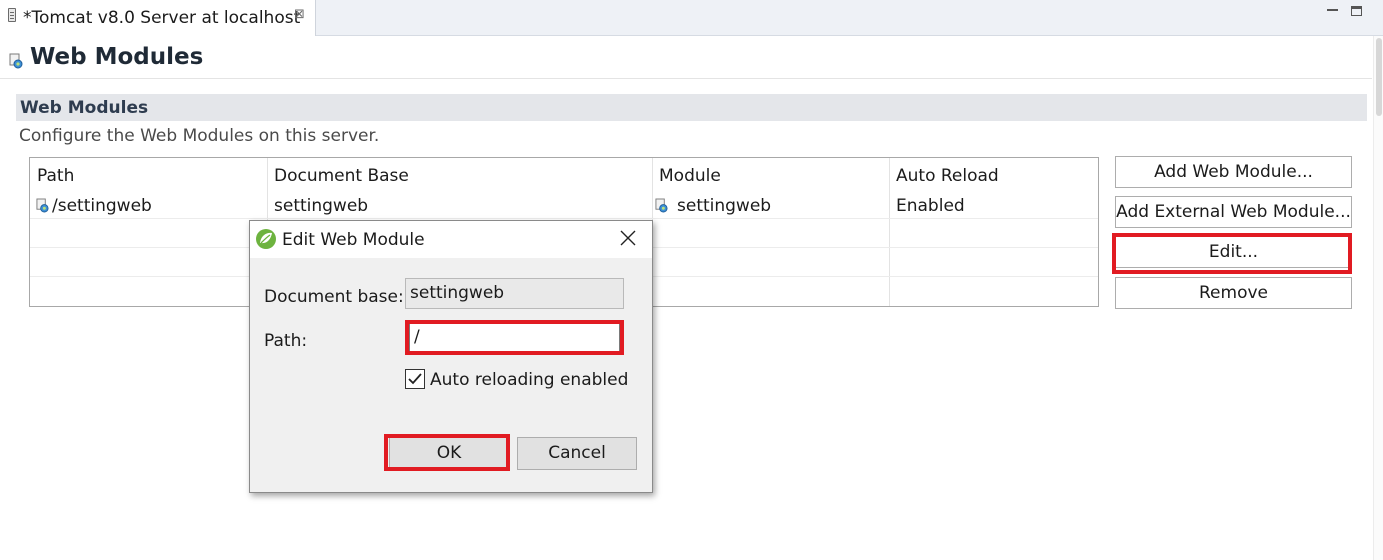  I want to click on cell-path: /settingweb, so click(102, 206).